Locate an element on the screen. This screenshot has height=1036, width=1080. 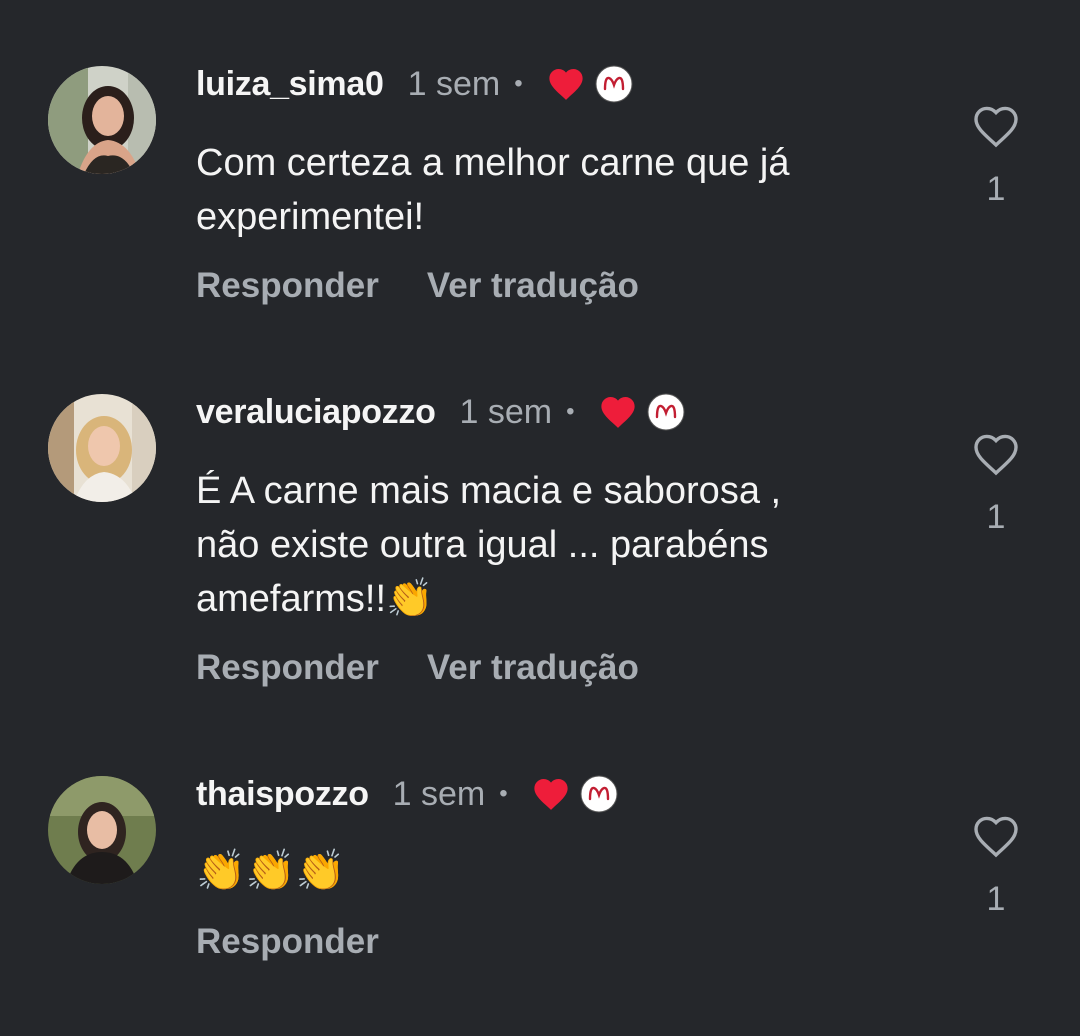
comment-text-line: 👏👏👏 is located at coordinates (271, 871).